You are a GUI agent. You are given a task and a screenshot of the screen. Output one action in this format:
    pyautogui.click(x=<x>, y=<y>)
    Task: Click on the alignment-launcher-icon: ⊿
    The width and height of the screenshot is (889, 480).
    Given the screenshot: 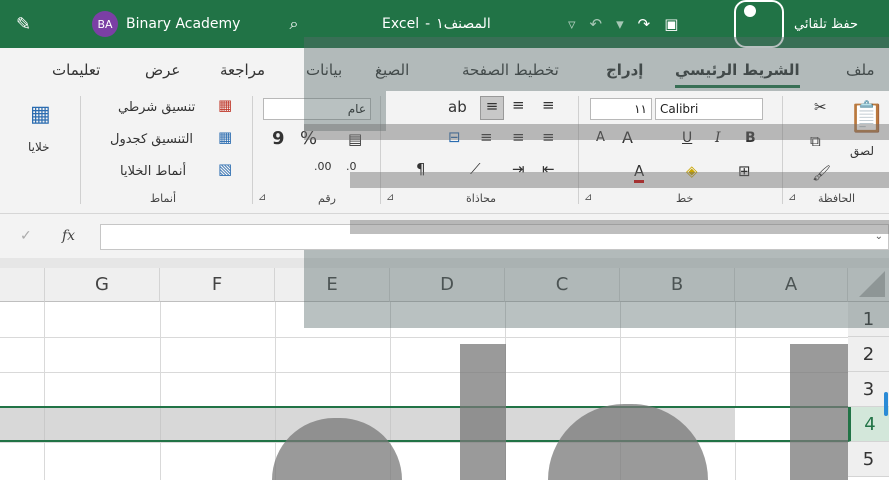 What is the action you would take?
    pyautogui.click(x=390, y=197)
    